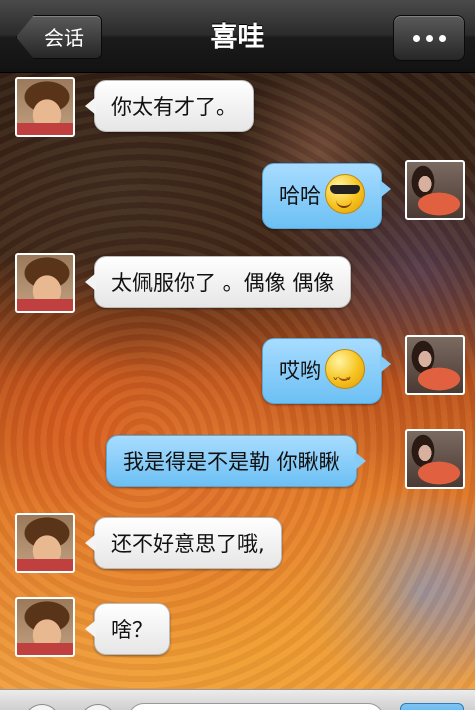 The width and height of the screenshot is (475, 710). What do you see at coordinates (223, 283) in the screenshot?
I see `message-text: 太佩服你了 。偶像 偶像` at bounding box center [223, 283].